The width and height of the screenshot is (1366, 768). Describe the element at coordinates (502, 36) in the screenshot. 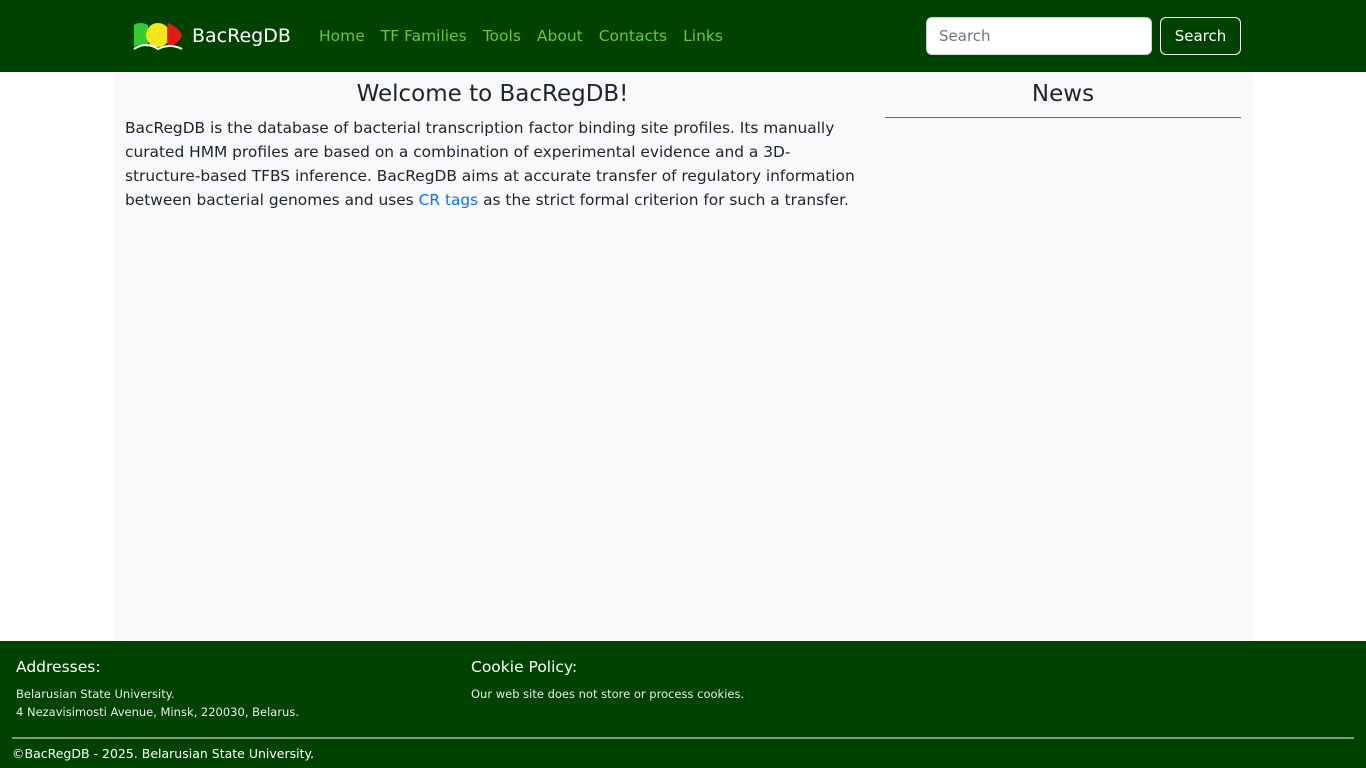

I see `nav-tools: Tools` at that location.